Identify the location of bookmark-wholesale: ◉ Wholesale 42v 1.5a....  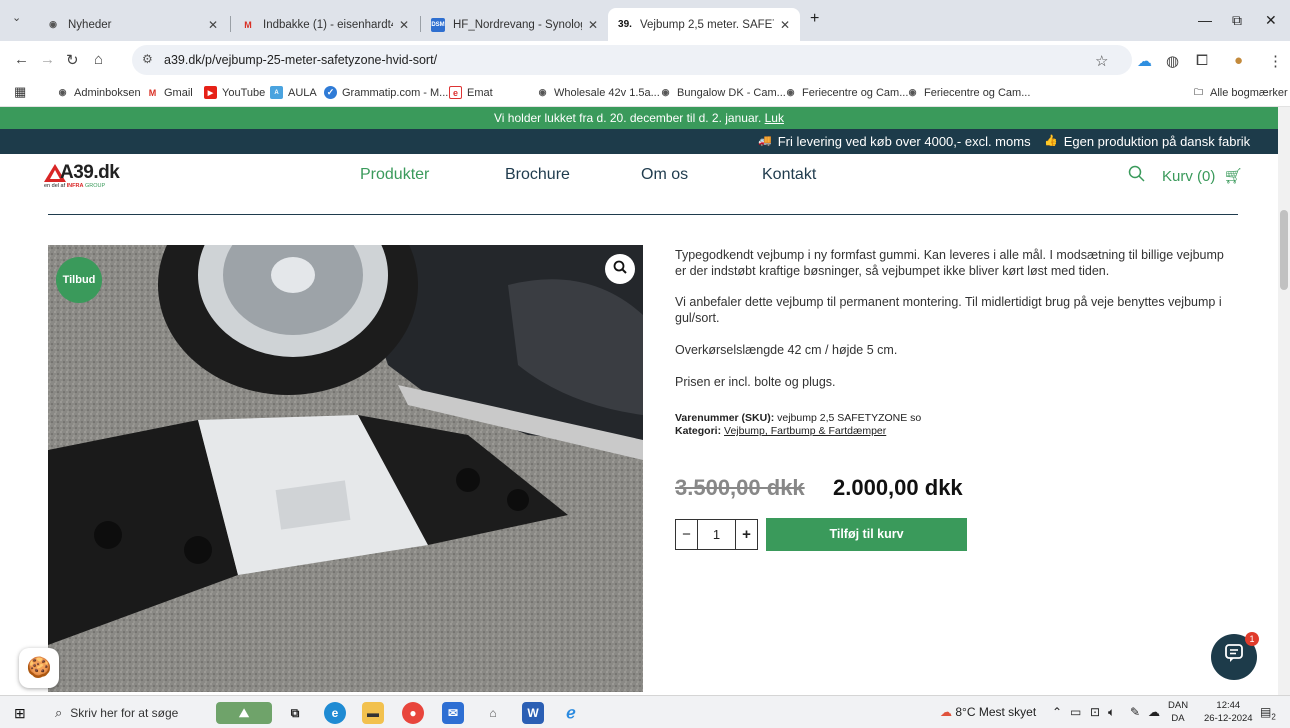
(598, 92).